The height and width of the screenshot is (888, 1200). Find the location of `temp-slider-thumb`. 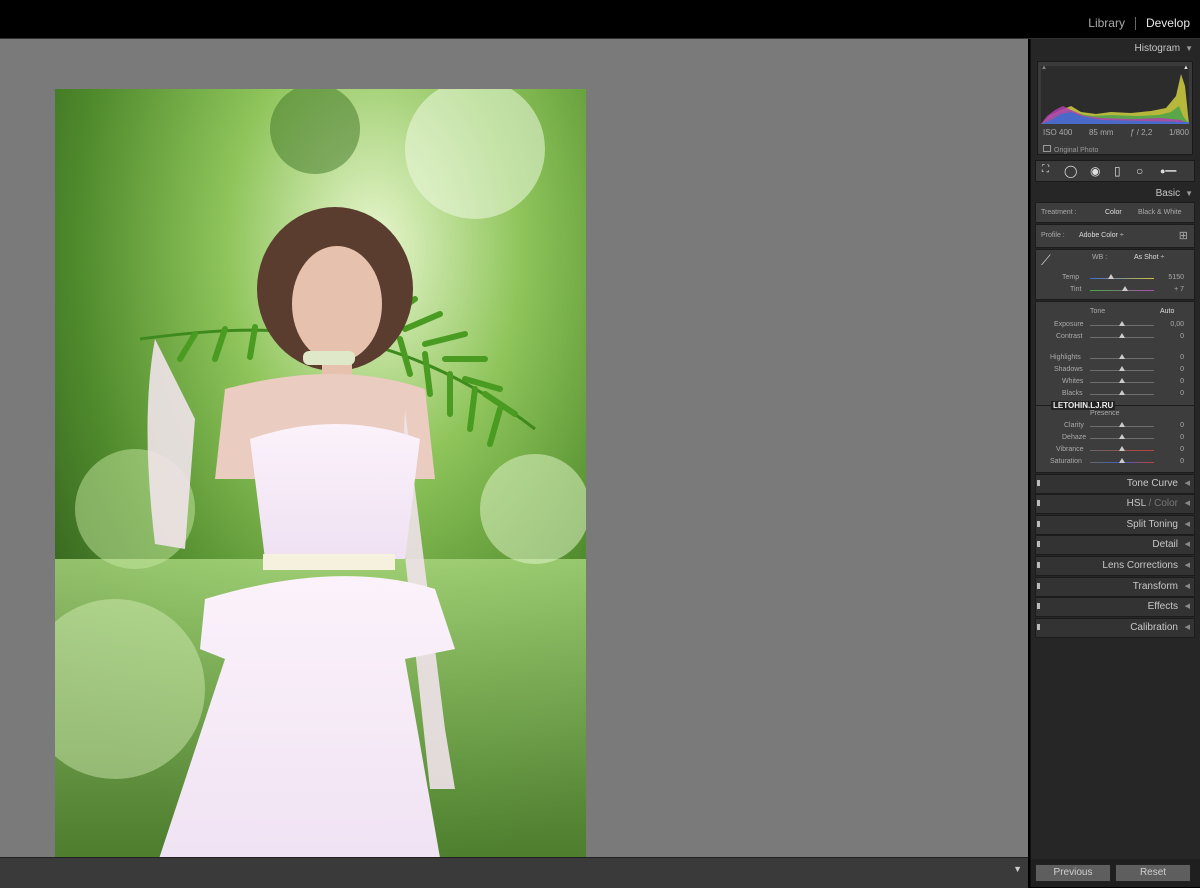

temp-slider-thumb is located at coordinates (1111, 276).